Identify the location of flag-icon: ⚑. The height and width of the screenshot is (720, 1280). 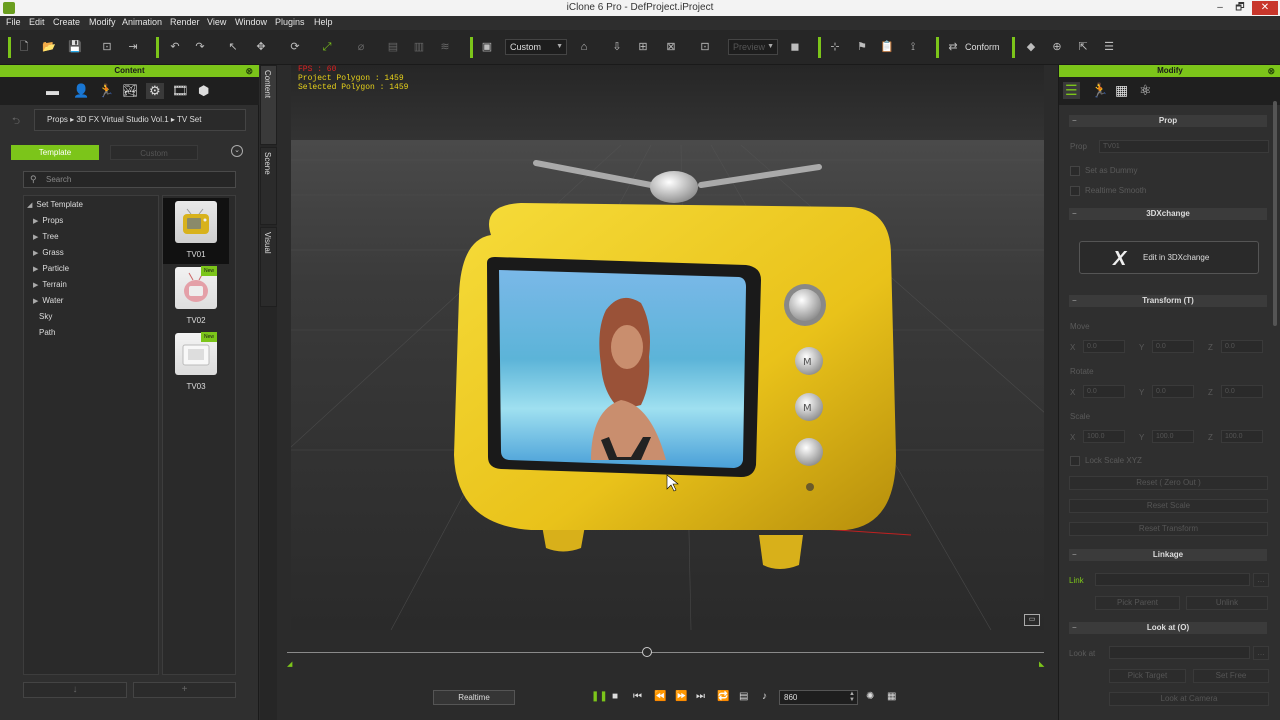
(862, 47).